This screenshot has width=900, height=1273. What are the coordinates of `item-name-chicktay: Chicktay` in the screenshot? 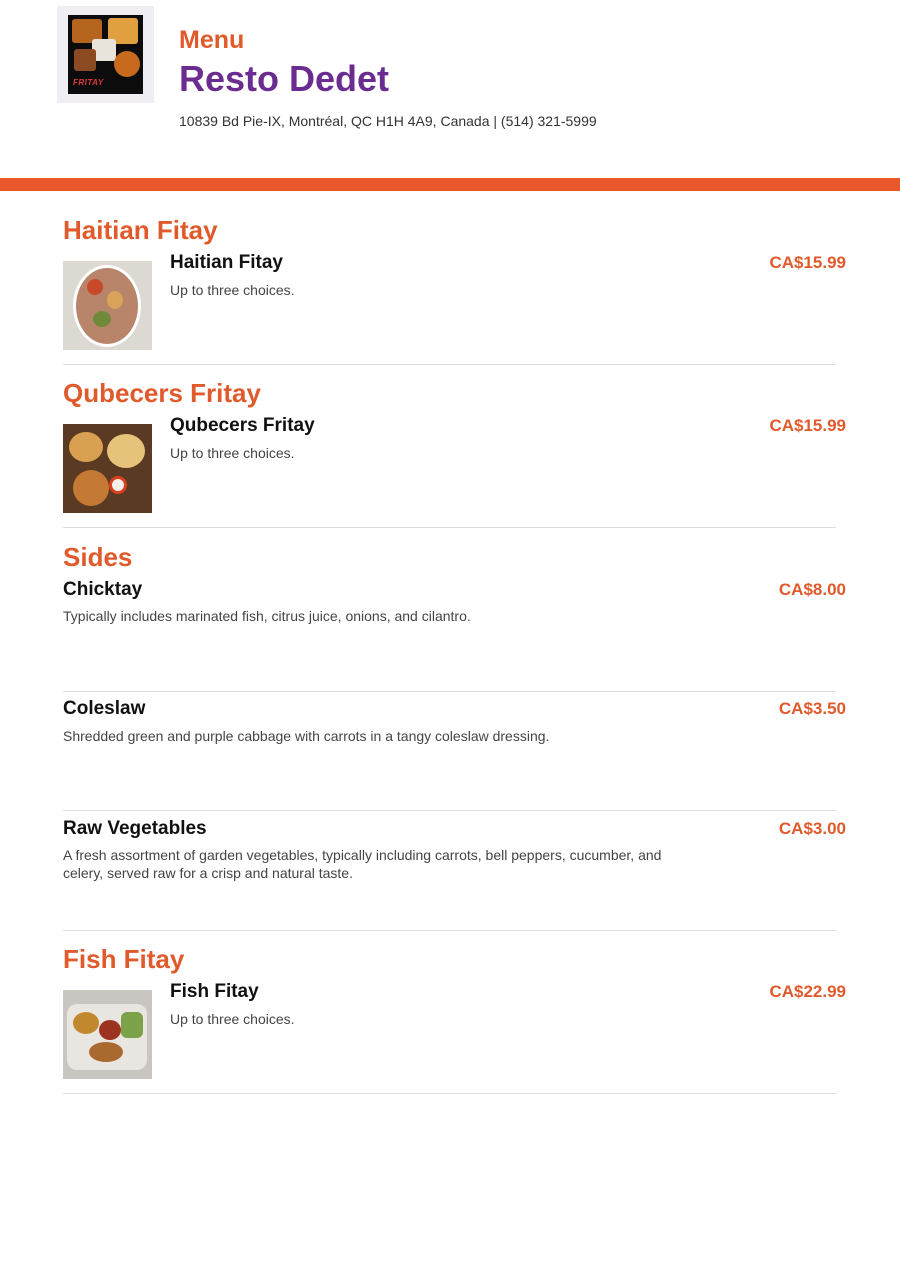 It's located at (103, 589).